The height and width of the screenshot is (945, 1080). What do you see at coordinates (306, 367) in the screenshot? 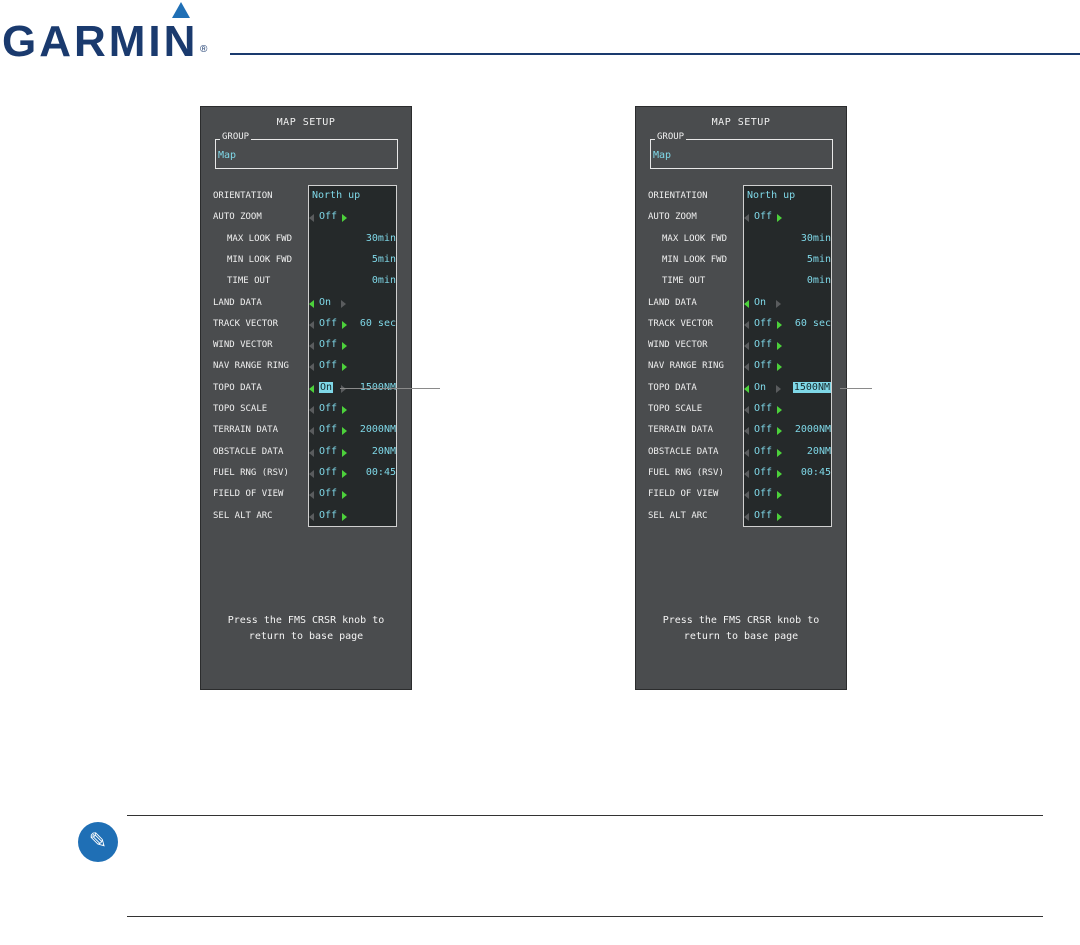
I see `setting-row: NAV RANGE RING Off` at bounding box center [306, 367].